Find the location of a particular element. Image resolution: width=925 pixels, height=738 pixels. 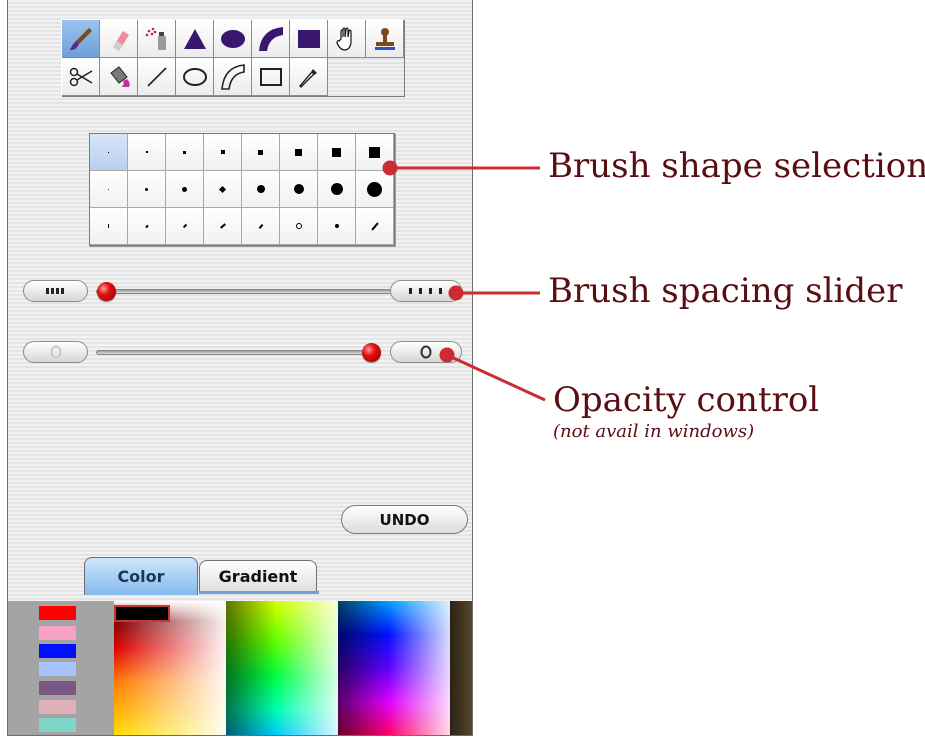

brush-shape-callout-dot is located at coordinates (390, 168).